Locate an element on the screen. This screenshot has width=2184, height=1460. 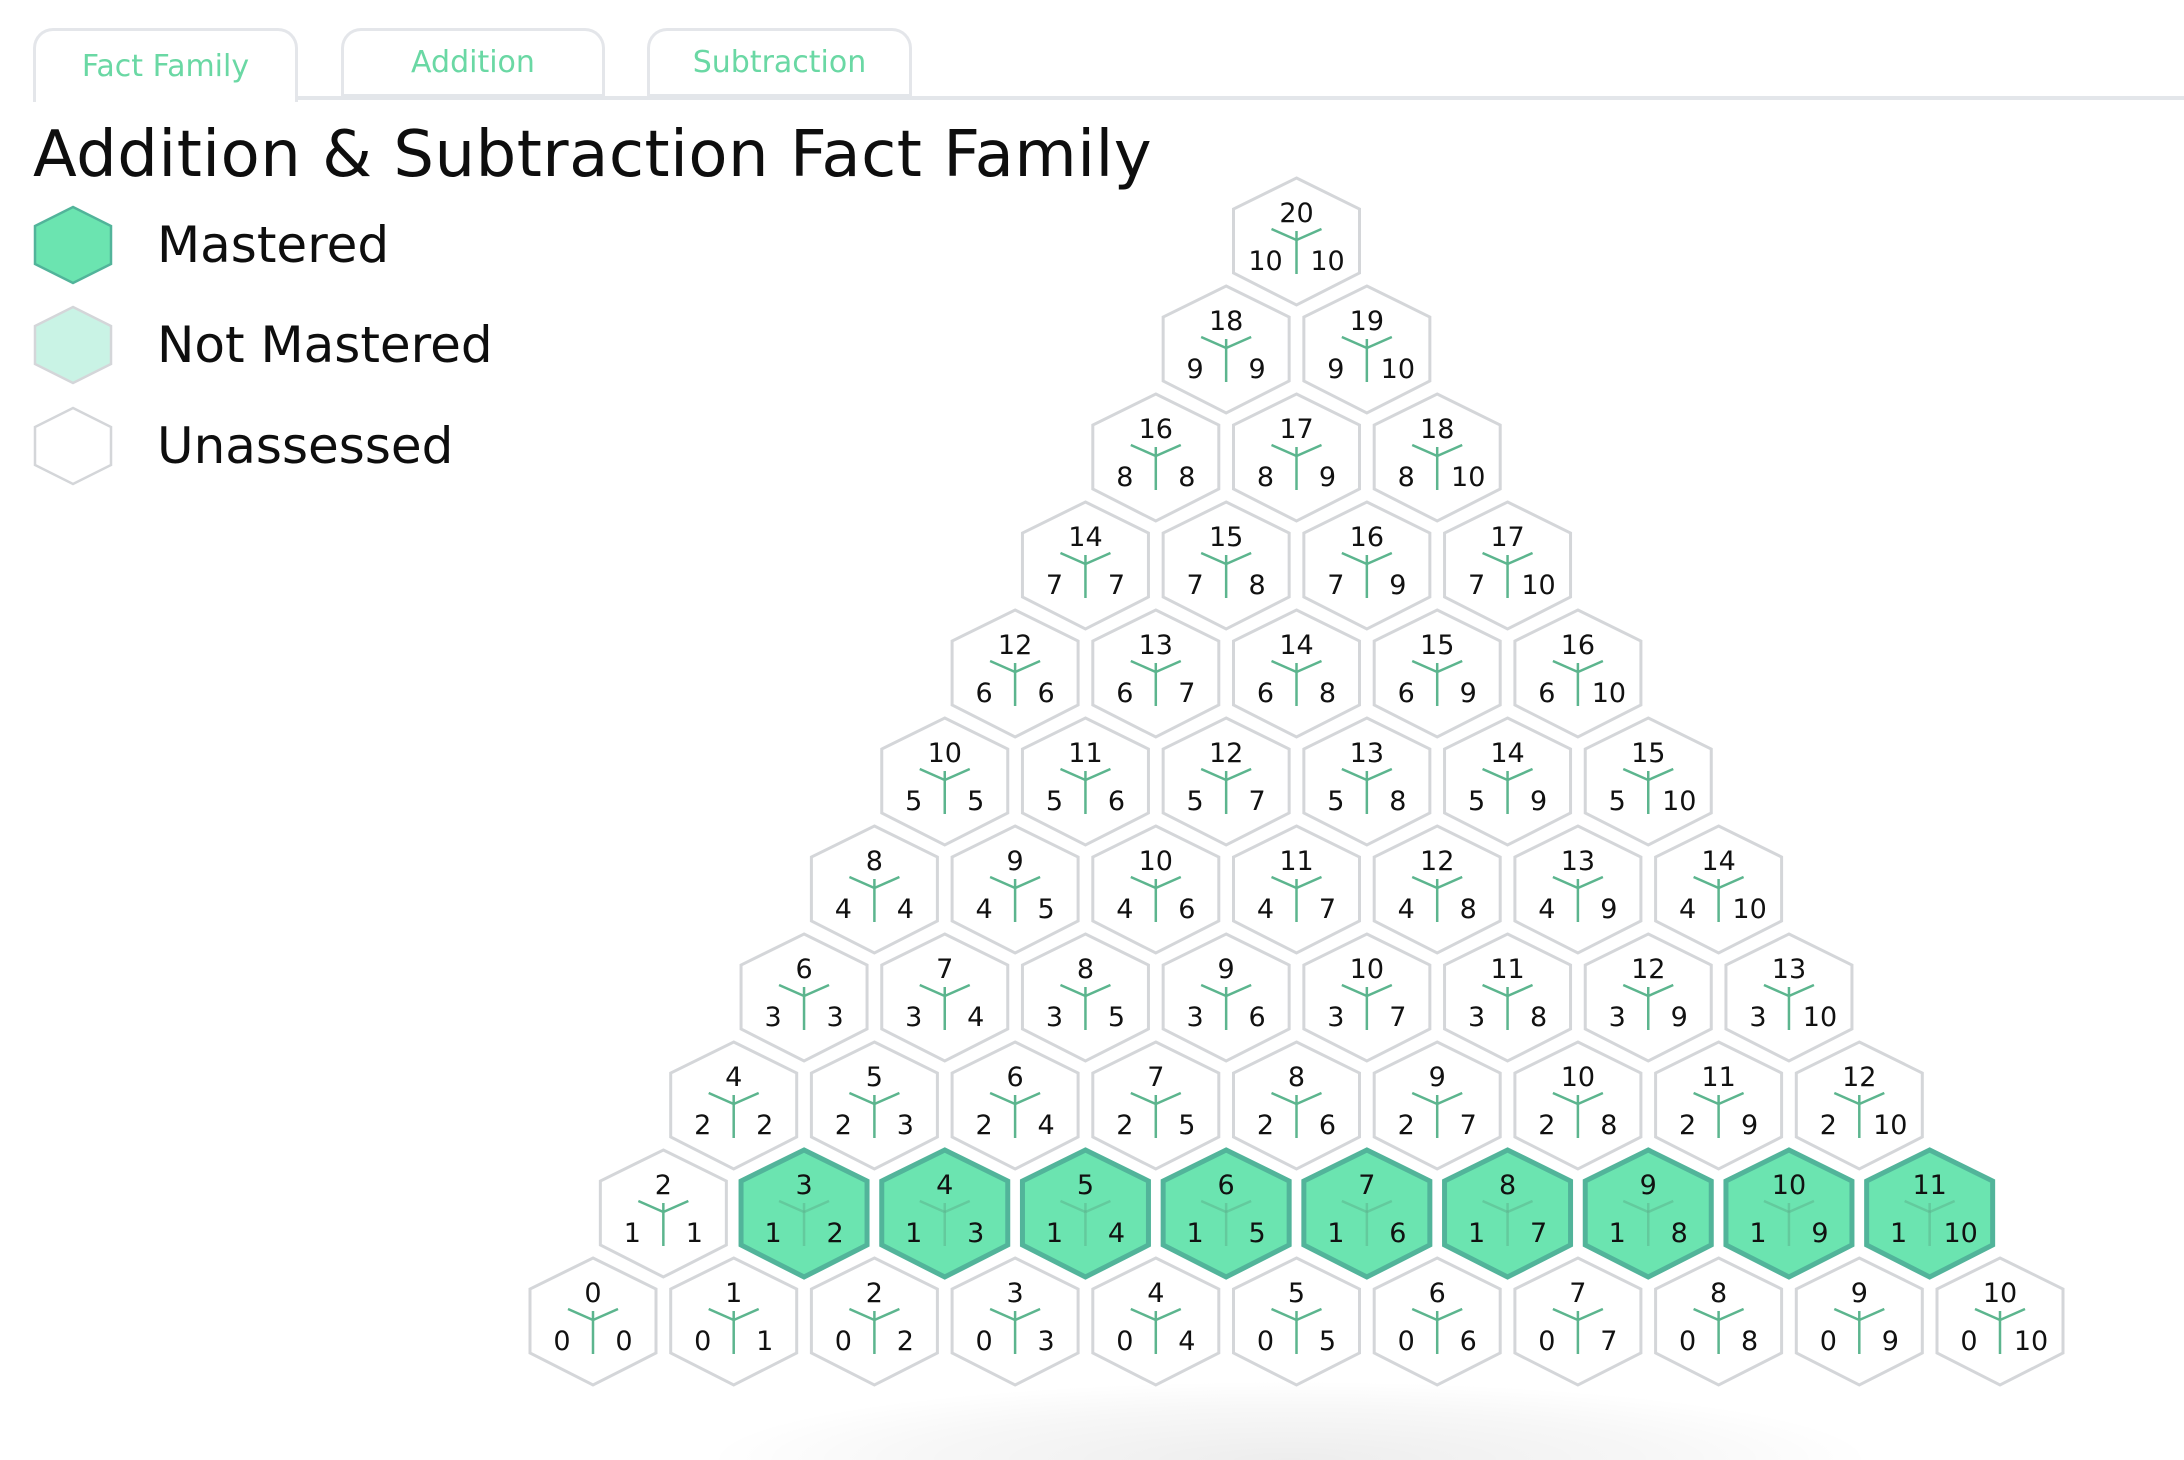
fact-hex-1-4: 51 4 is located at coordinates (1085, 1213).